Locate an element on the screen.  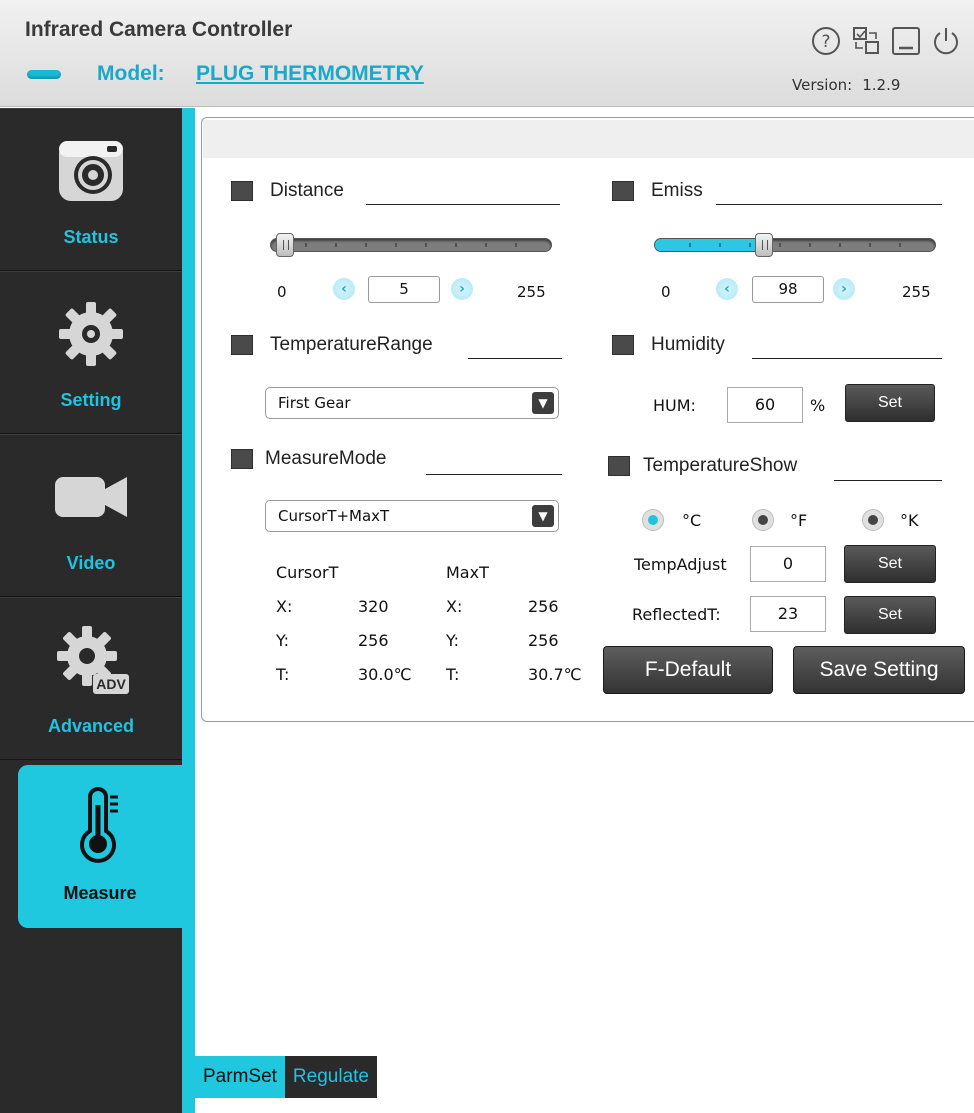
sidebar-item-advanced: ADV Advanced is located at coordinates (91, 678).